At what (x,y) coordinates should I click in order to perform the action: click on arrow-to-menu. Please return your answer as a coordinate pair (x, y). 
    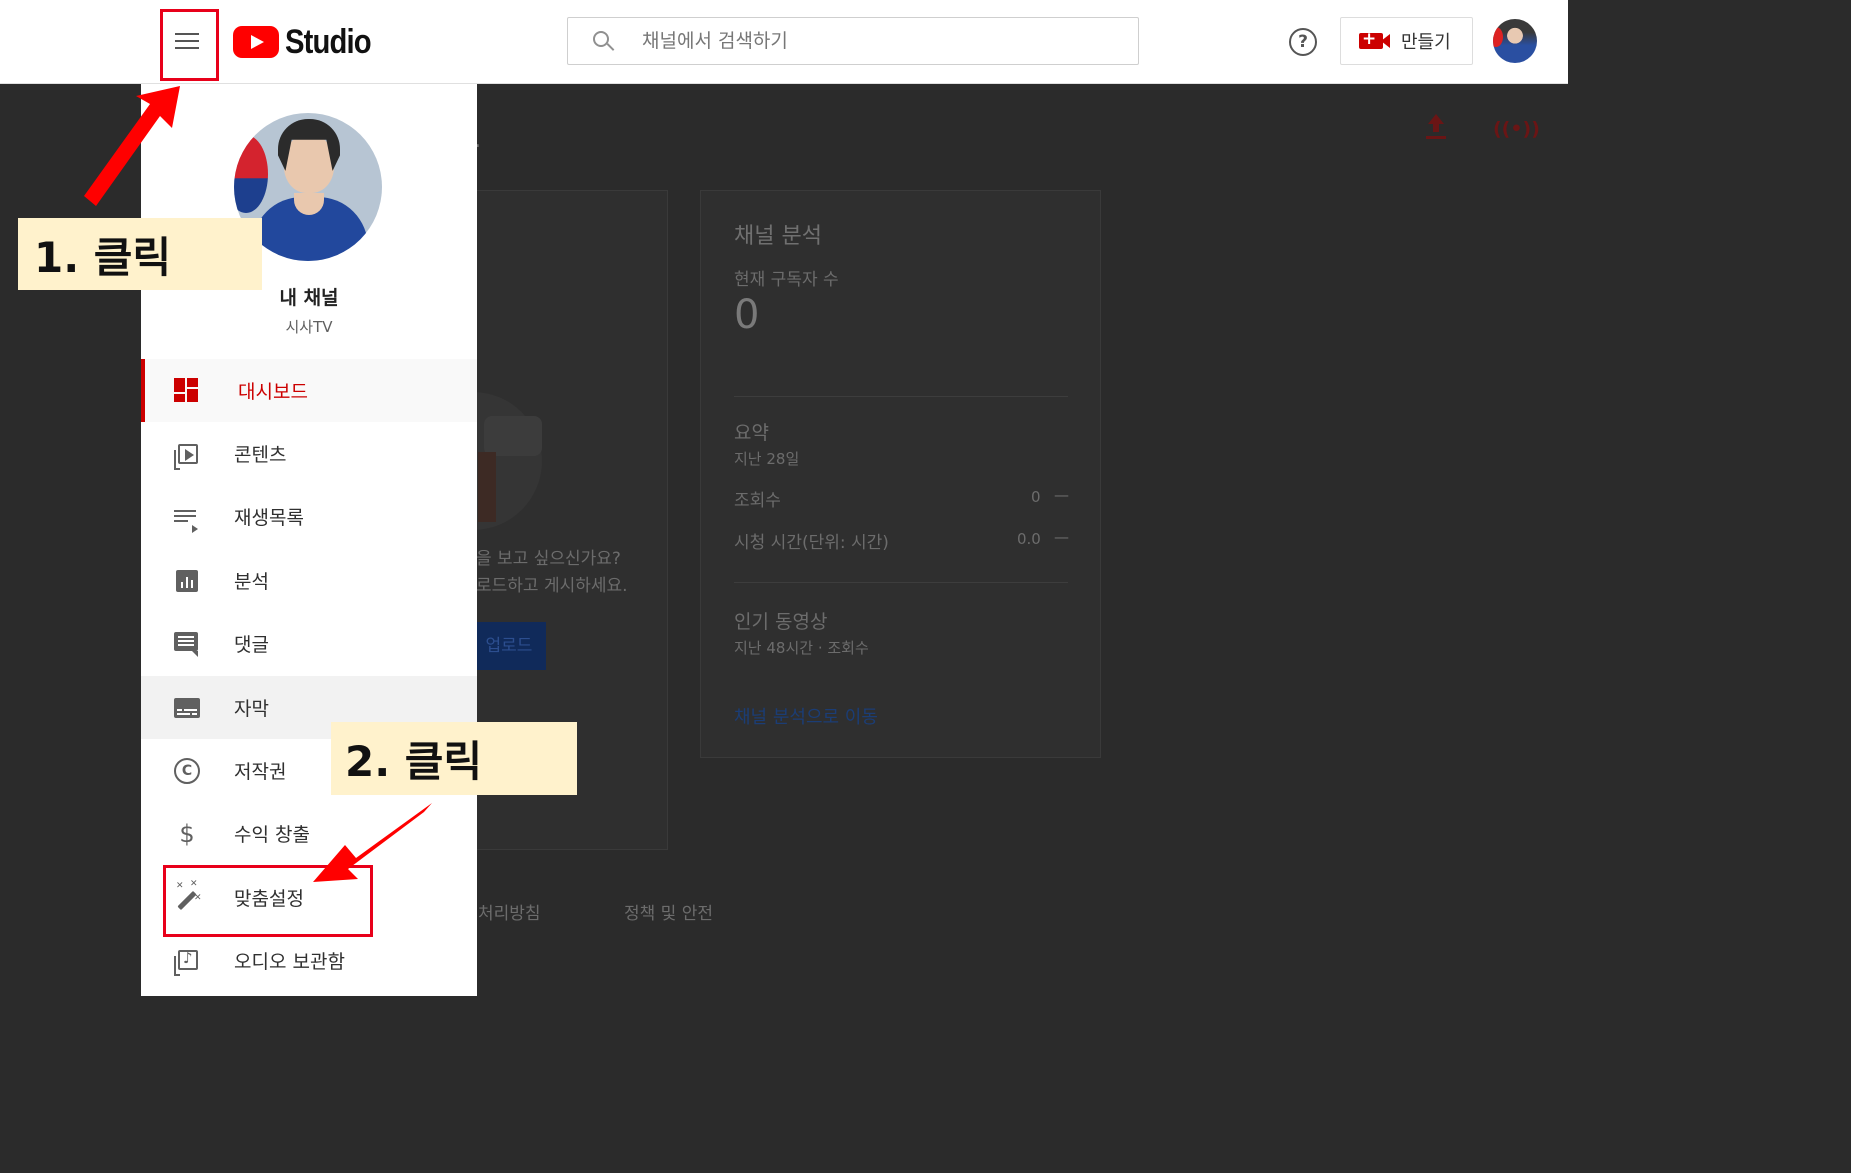
    Looking at the image, I should click on (132, 146).